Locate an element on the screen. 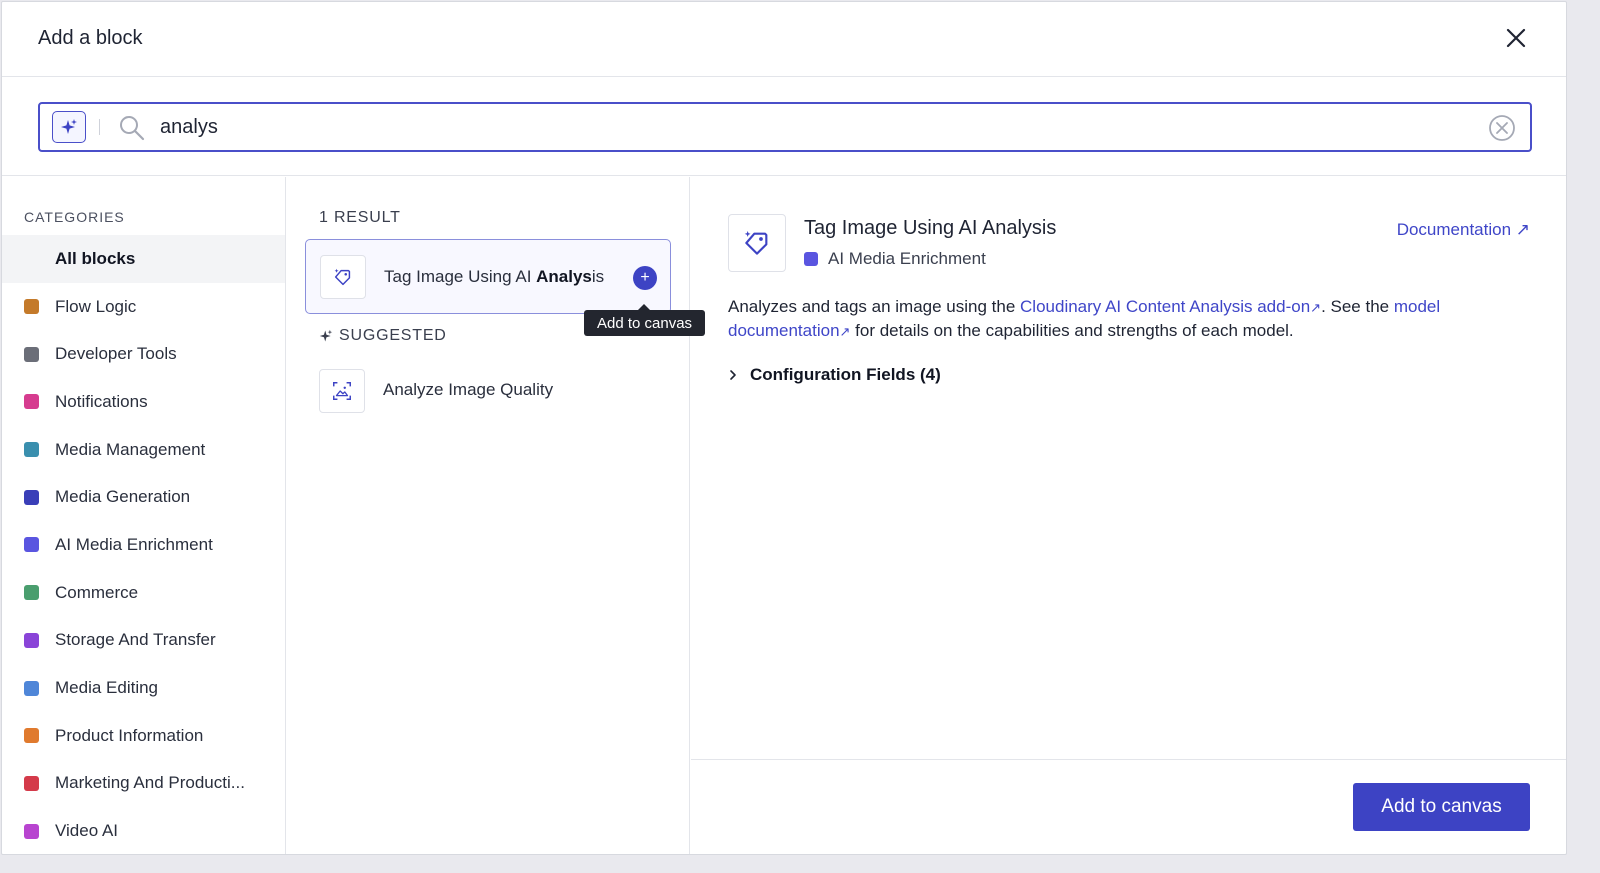  category-storage-and-transfer: Storage And Transfer is located at coordinates (143, 641).